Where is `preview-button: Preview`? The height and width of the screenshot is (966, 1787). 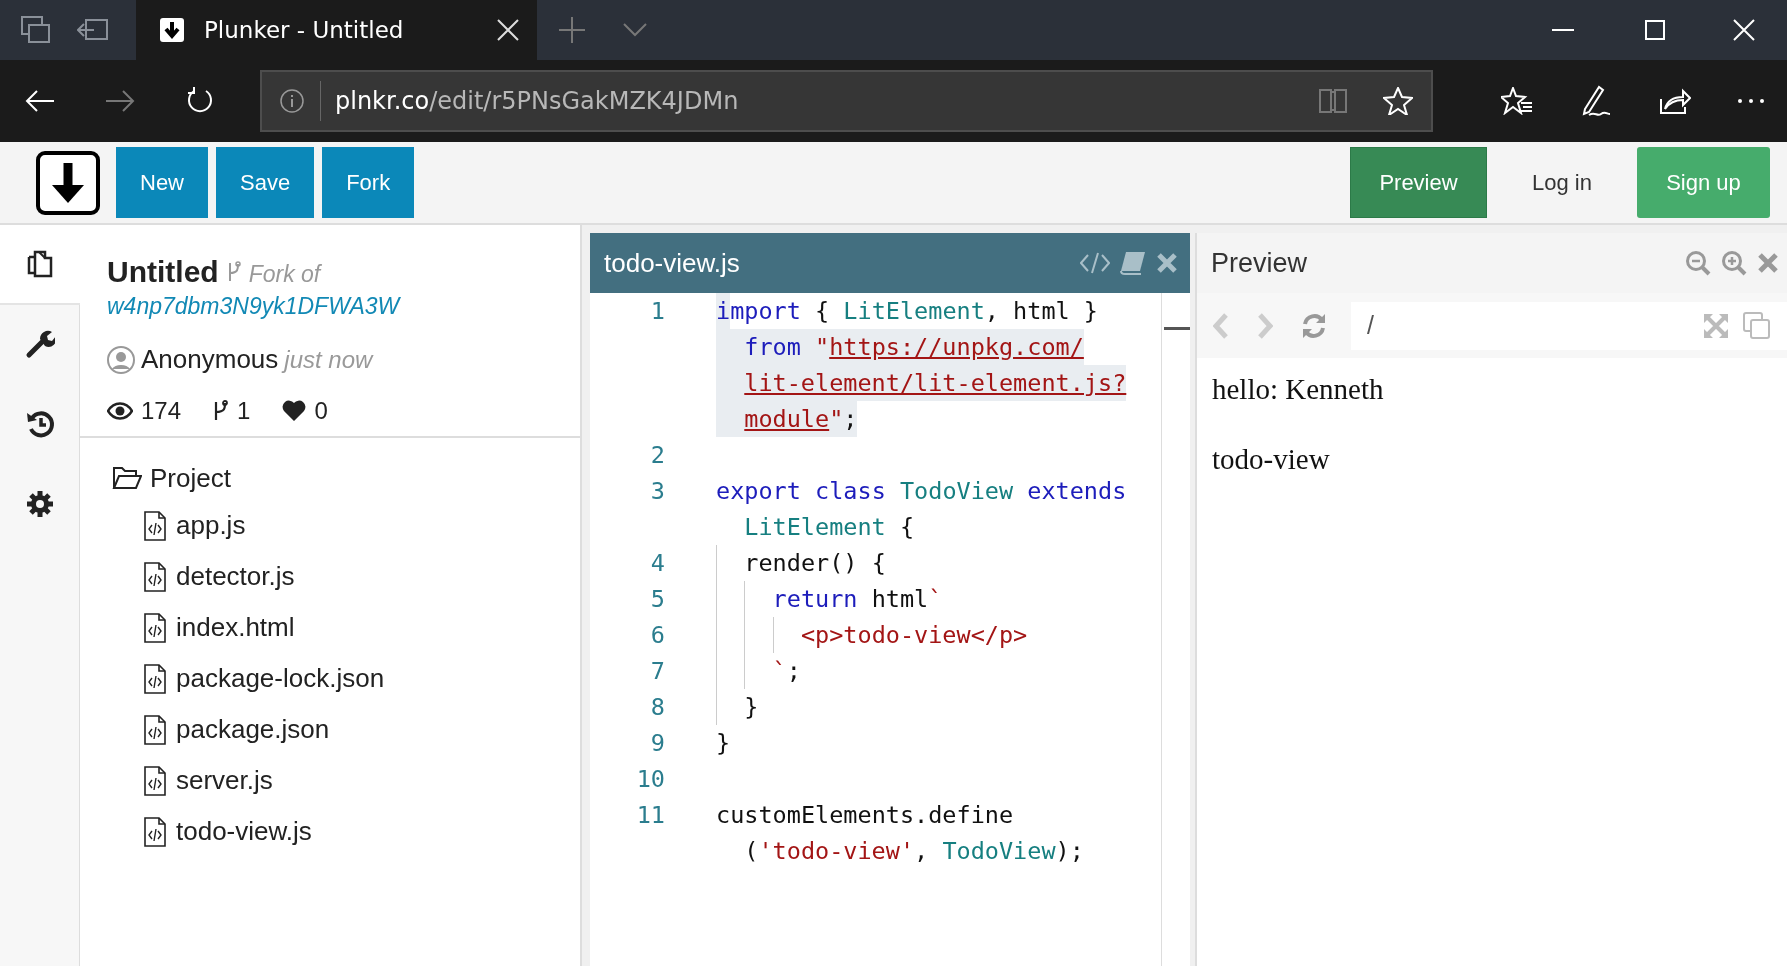
preview-button: Preview is located at coordinates (1418, 182).